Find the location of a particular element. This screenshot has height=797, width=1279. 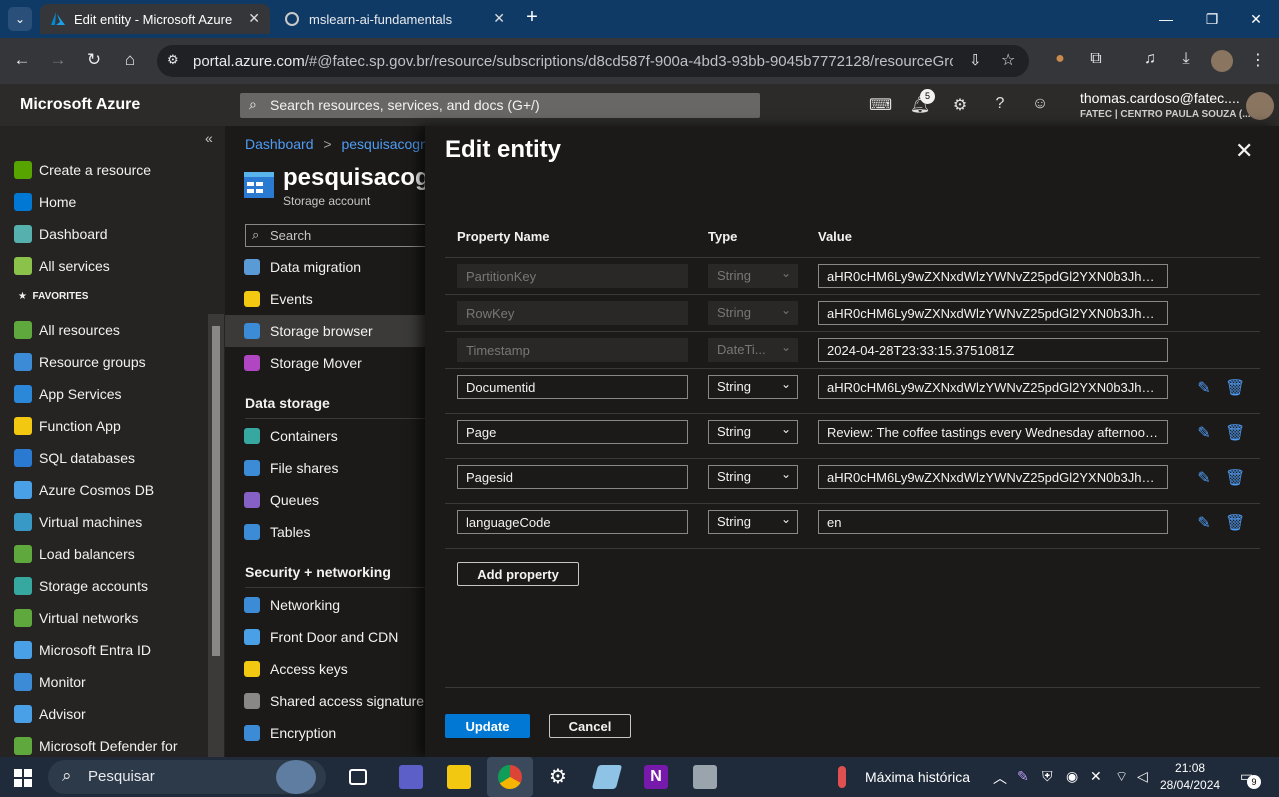

nav-item-virtual-machines: Virtual machines is located at coordinates (105, 522).